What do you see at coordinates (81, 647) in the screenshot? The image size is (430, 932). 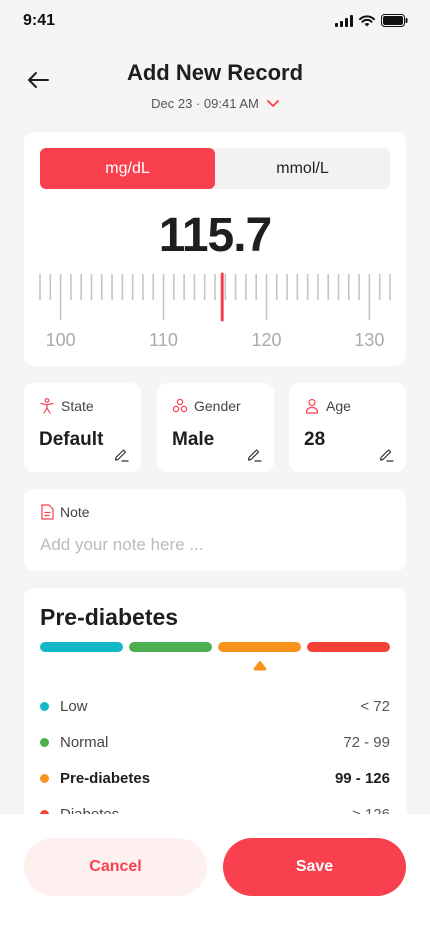 I see `range-bar-low` at bounding box center [81, 647].